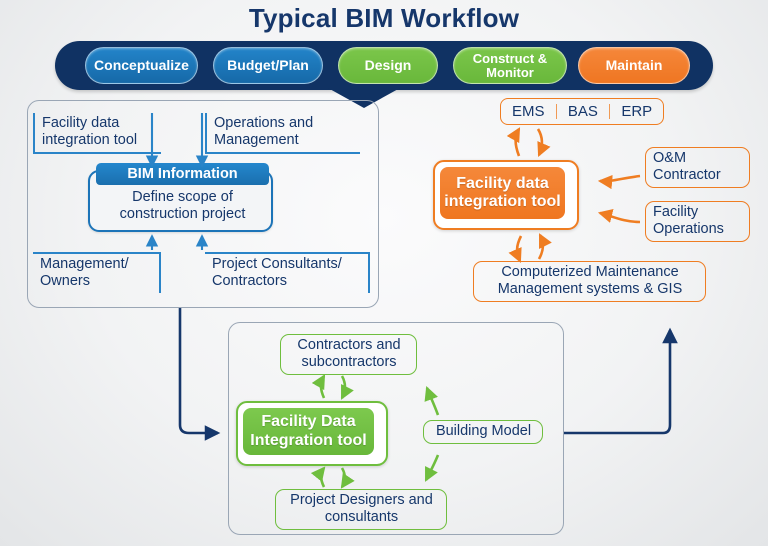  I want to click on box-facility-operations: Facility Operations, so click(697, 222).